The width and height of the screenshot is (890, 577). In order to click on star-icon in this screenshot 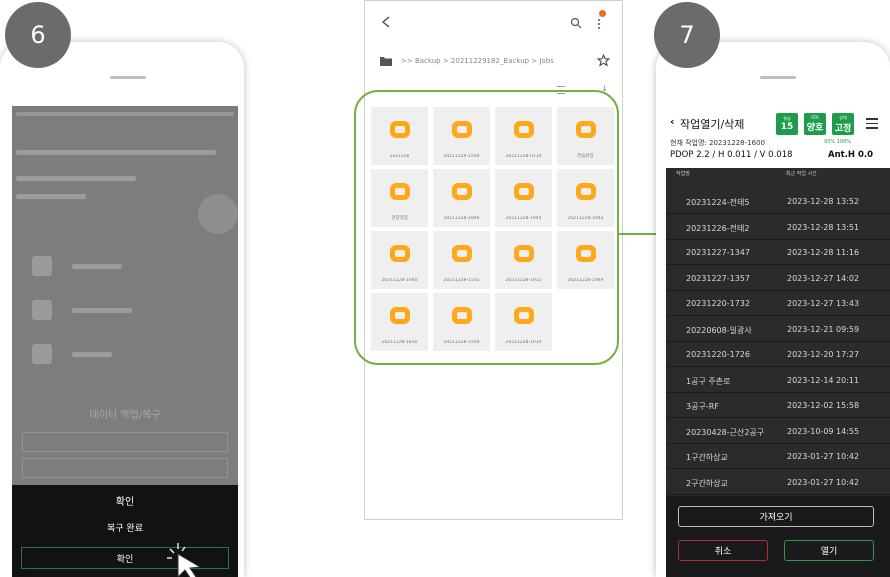, I will do `click(603, 60)`.